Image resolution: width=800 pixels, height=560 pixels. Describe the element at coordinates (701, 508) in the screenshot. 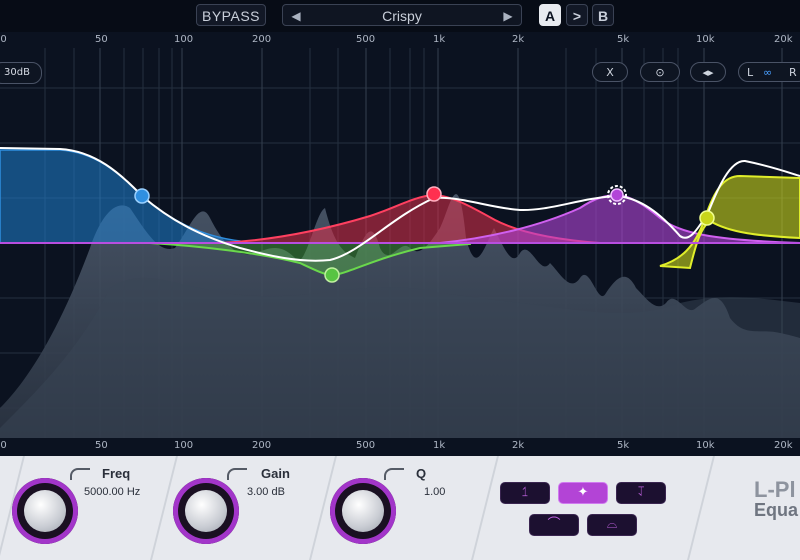

I see `panel-divider` at that location.